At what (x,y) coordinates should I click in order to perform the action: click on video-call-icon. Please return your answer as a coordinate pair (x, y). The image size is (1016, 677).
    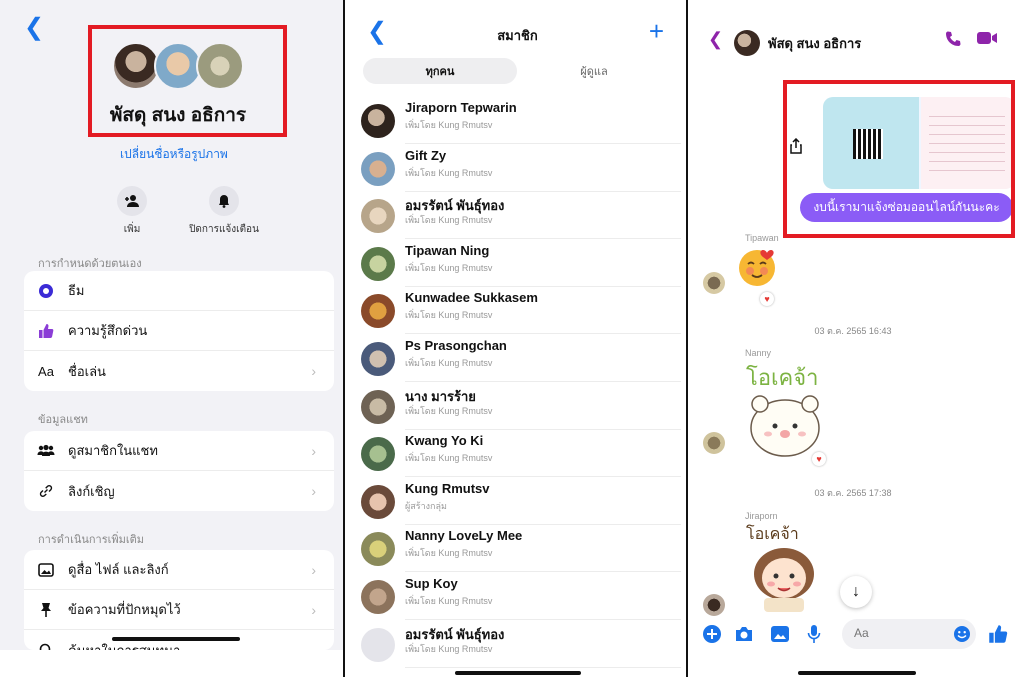
    Looking at the image, I should click on (987, 40).